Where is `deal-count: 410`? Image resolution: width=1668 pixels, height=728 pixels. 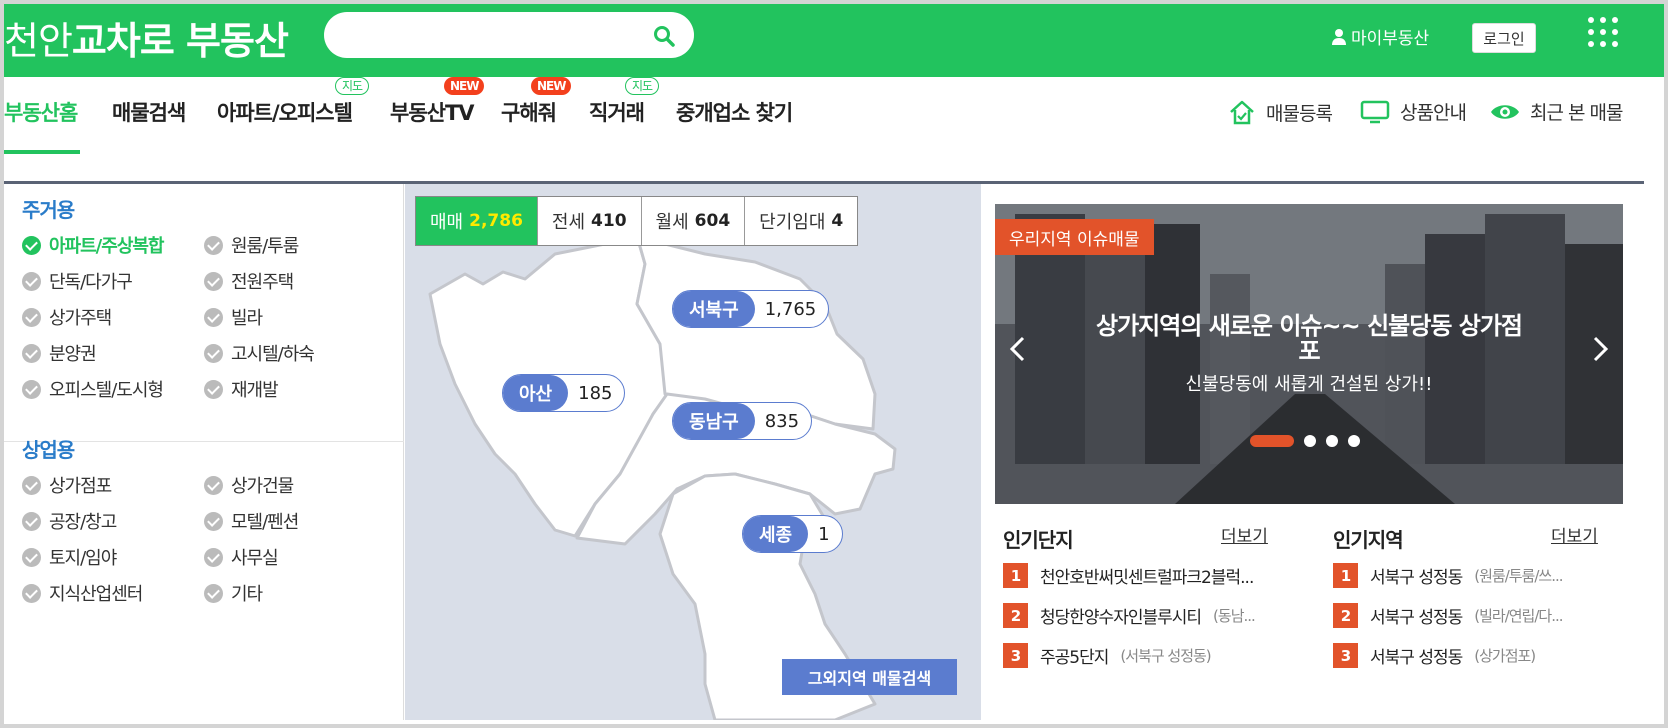 deal-count: 410 is located at coordinates (609, 221).